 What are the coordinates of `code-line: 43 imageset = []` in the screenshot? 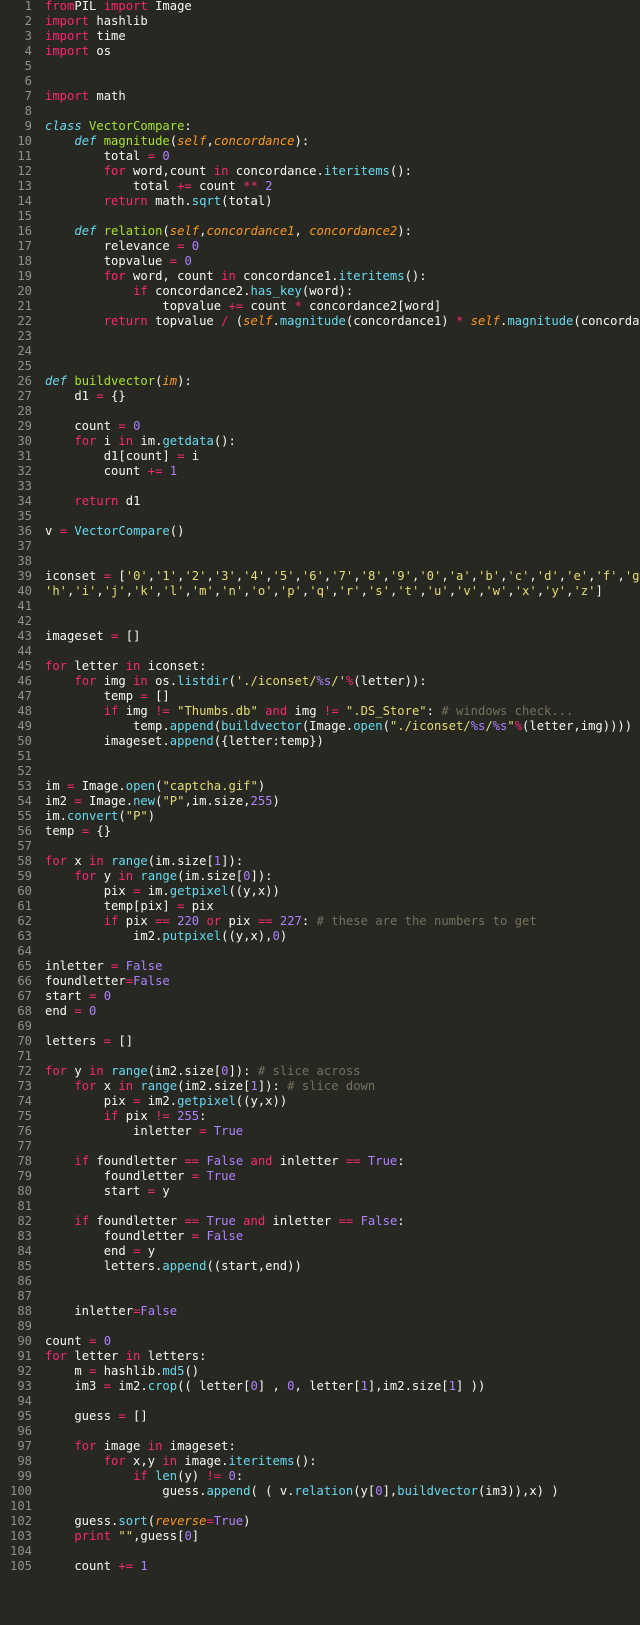 It's located at (320, 636).